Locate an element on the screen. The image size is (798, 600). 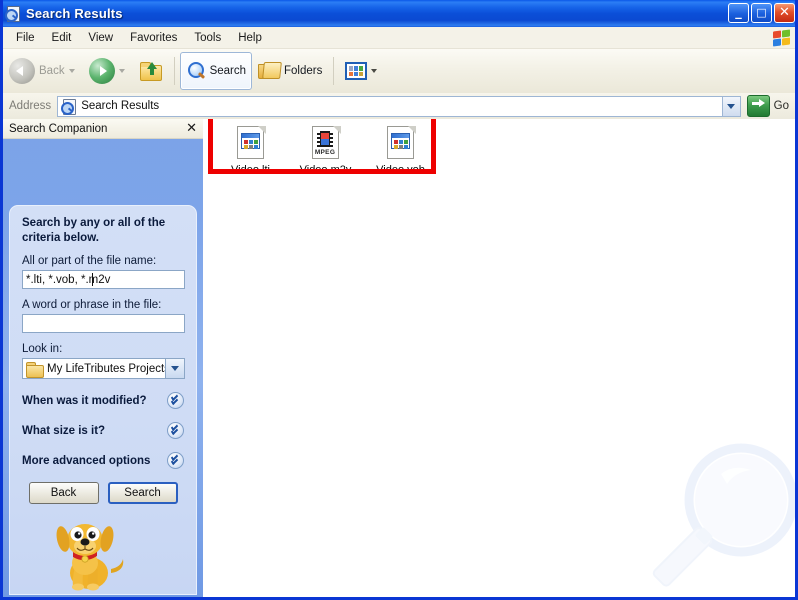
search-dog-rover is located at coordinates (88, 554).